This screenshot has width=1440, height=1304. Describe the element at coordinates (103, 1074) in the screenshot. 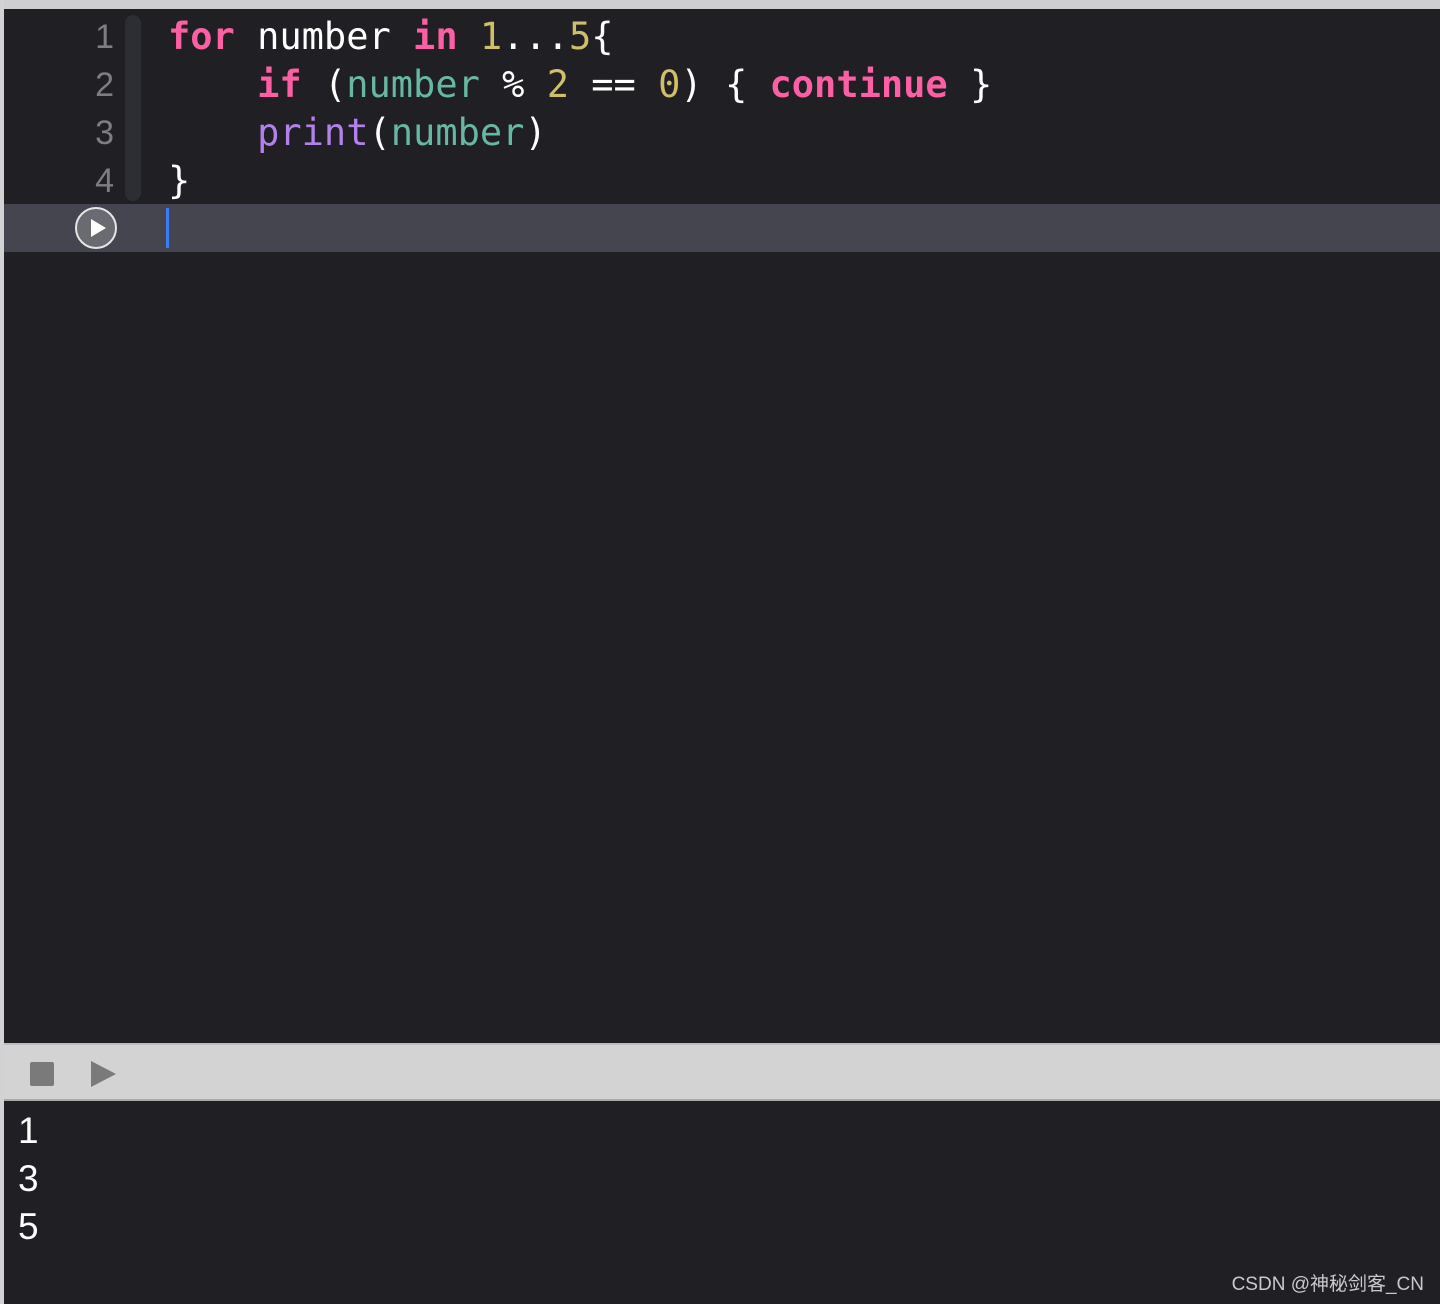

I see `play-icon` at that location.